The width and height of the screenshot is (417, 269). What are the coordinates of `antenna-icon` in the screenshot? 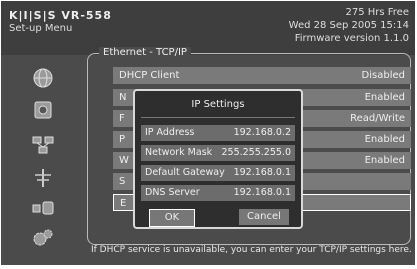 It's located at (43, 178).